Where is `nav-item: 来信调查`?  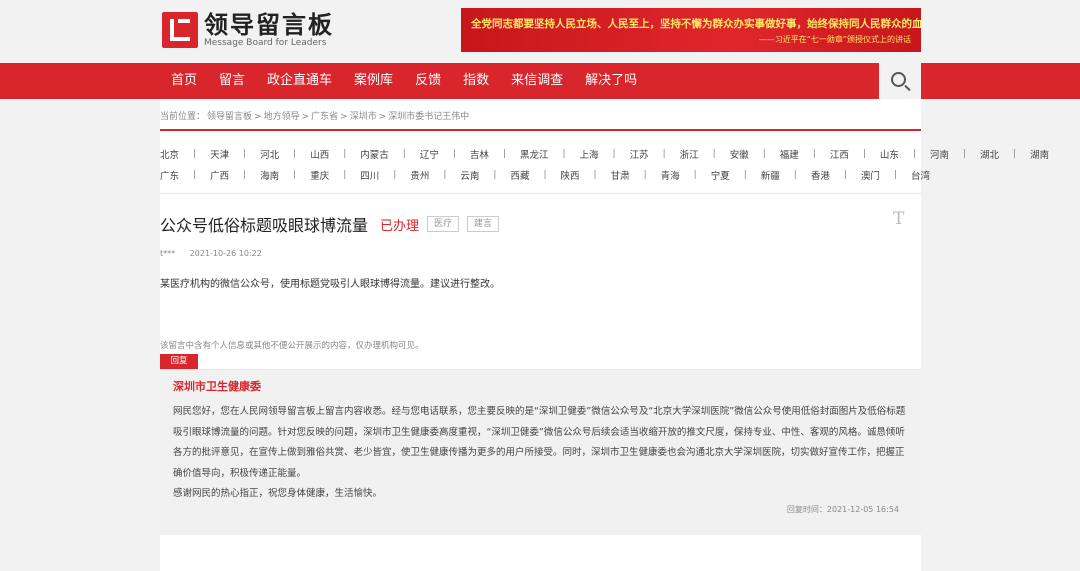
nav-item: 来信调查 is located at coordinates (537, 81).